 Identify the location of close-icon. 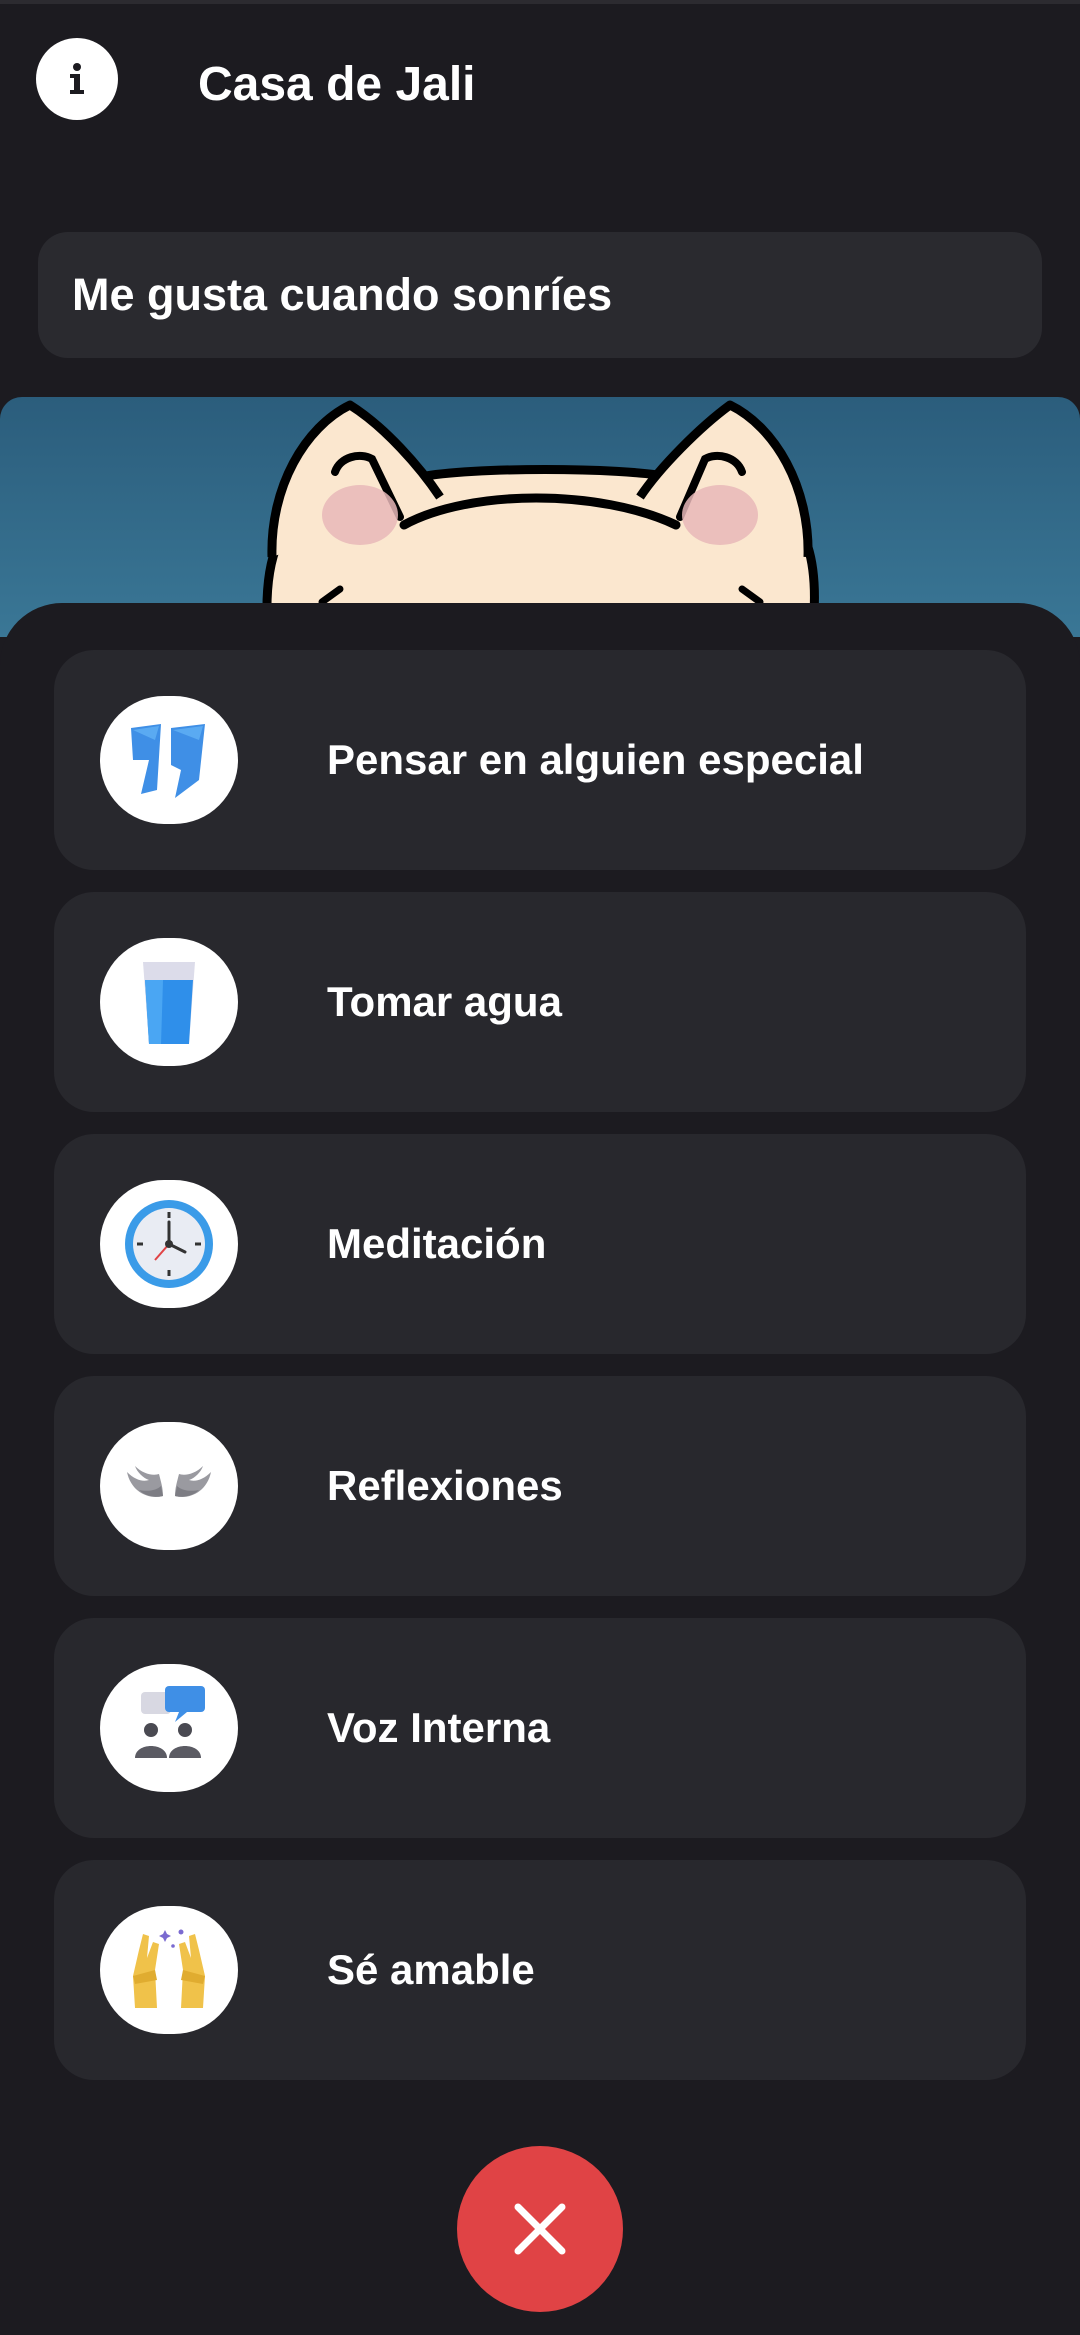
(540, 2229).